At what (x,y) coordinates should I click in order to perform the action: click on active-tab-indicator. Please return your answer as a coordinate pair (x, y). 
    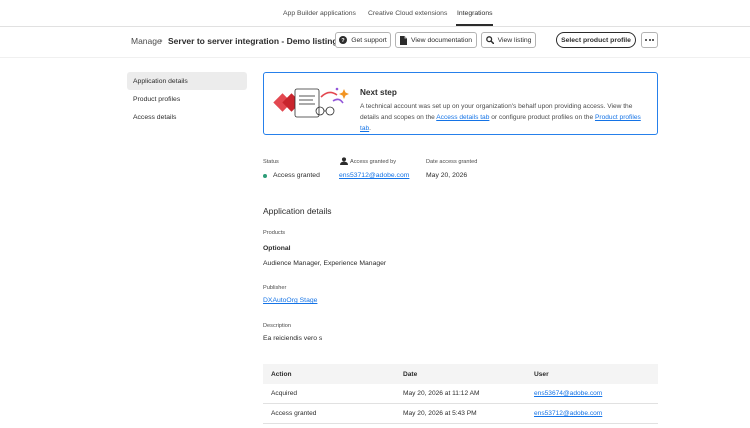
    Looking at the image, I should click on (474, 25).